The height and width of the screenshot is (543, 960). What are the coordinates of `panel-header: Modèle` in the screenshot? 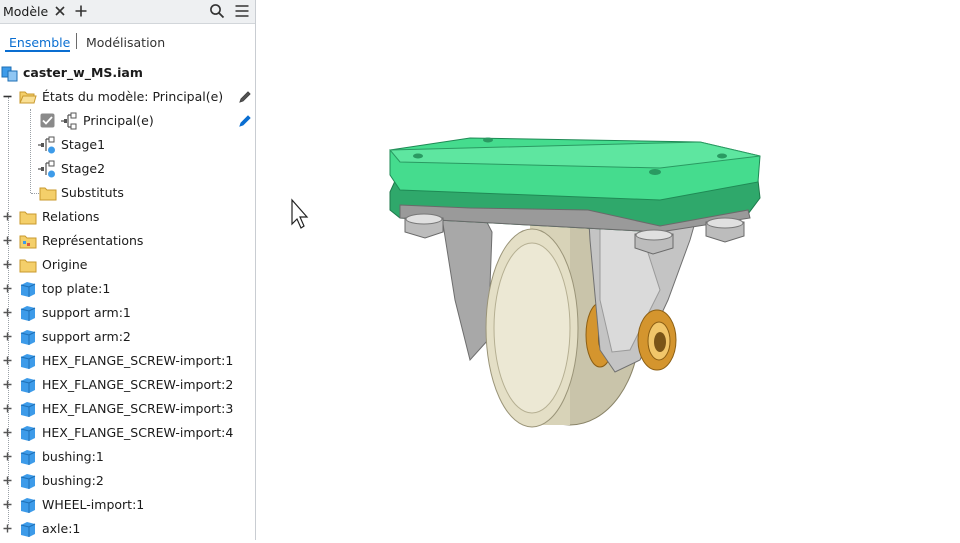 It's located at (127, 12).